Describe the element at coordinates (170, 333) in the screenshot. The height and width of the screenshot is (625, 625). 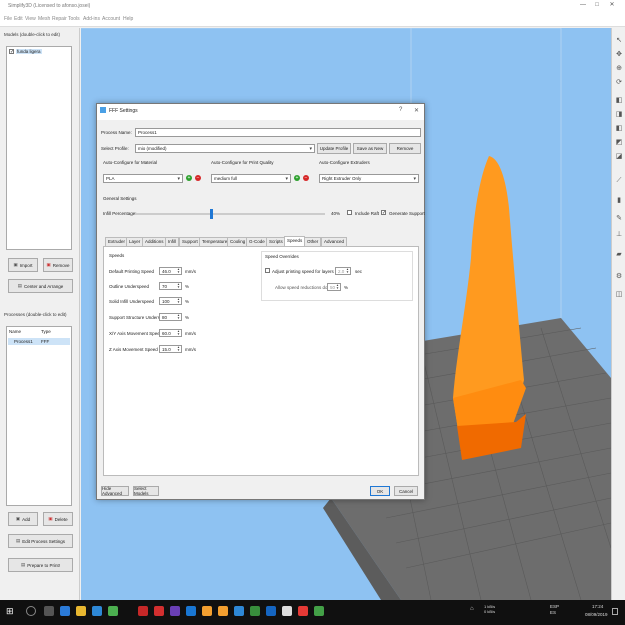
I see `speed-input: 60.0 ▲ ▼` at that location.